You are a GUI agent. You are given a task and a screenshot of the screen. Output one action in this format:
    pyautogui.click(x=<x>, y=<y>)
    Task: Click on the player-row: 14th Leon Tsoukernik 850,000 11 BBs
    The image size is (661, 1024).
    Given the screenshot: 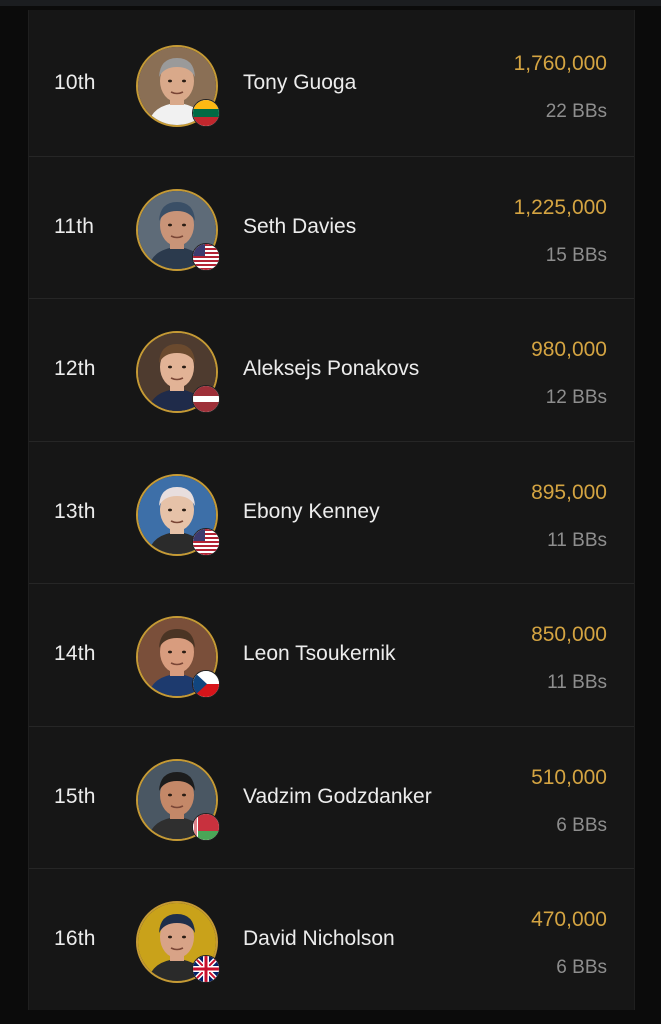 What is the action you would take?
    pyautogui.click(x=331, y=654)
    